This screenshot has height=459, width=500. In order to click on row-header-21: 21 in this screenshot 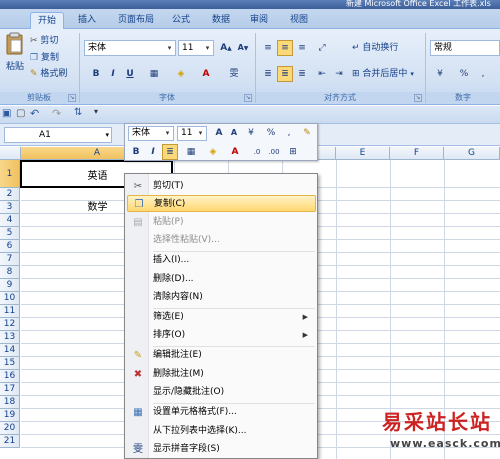, I will do `click(10, 441)`.